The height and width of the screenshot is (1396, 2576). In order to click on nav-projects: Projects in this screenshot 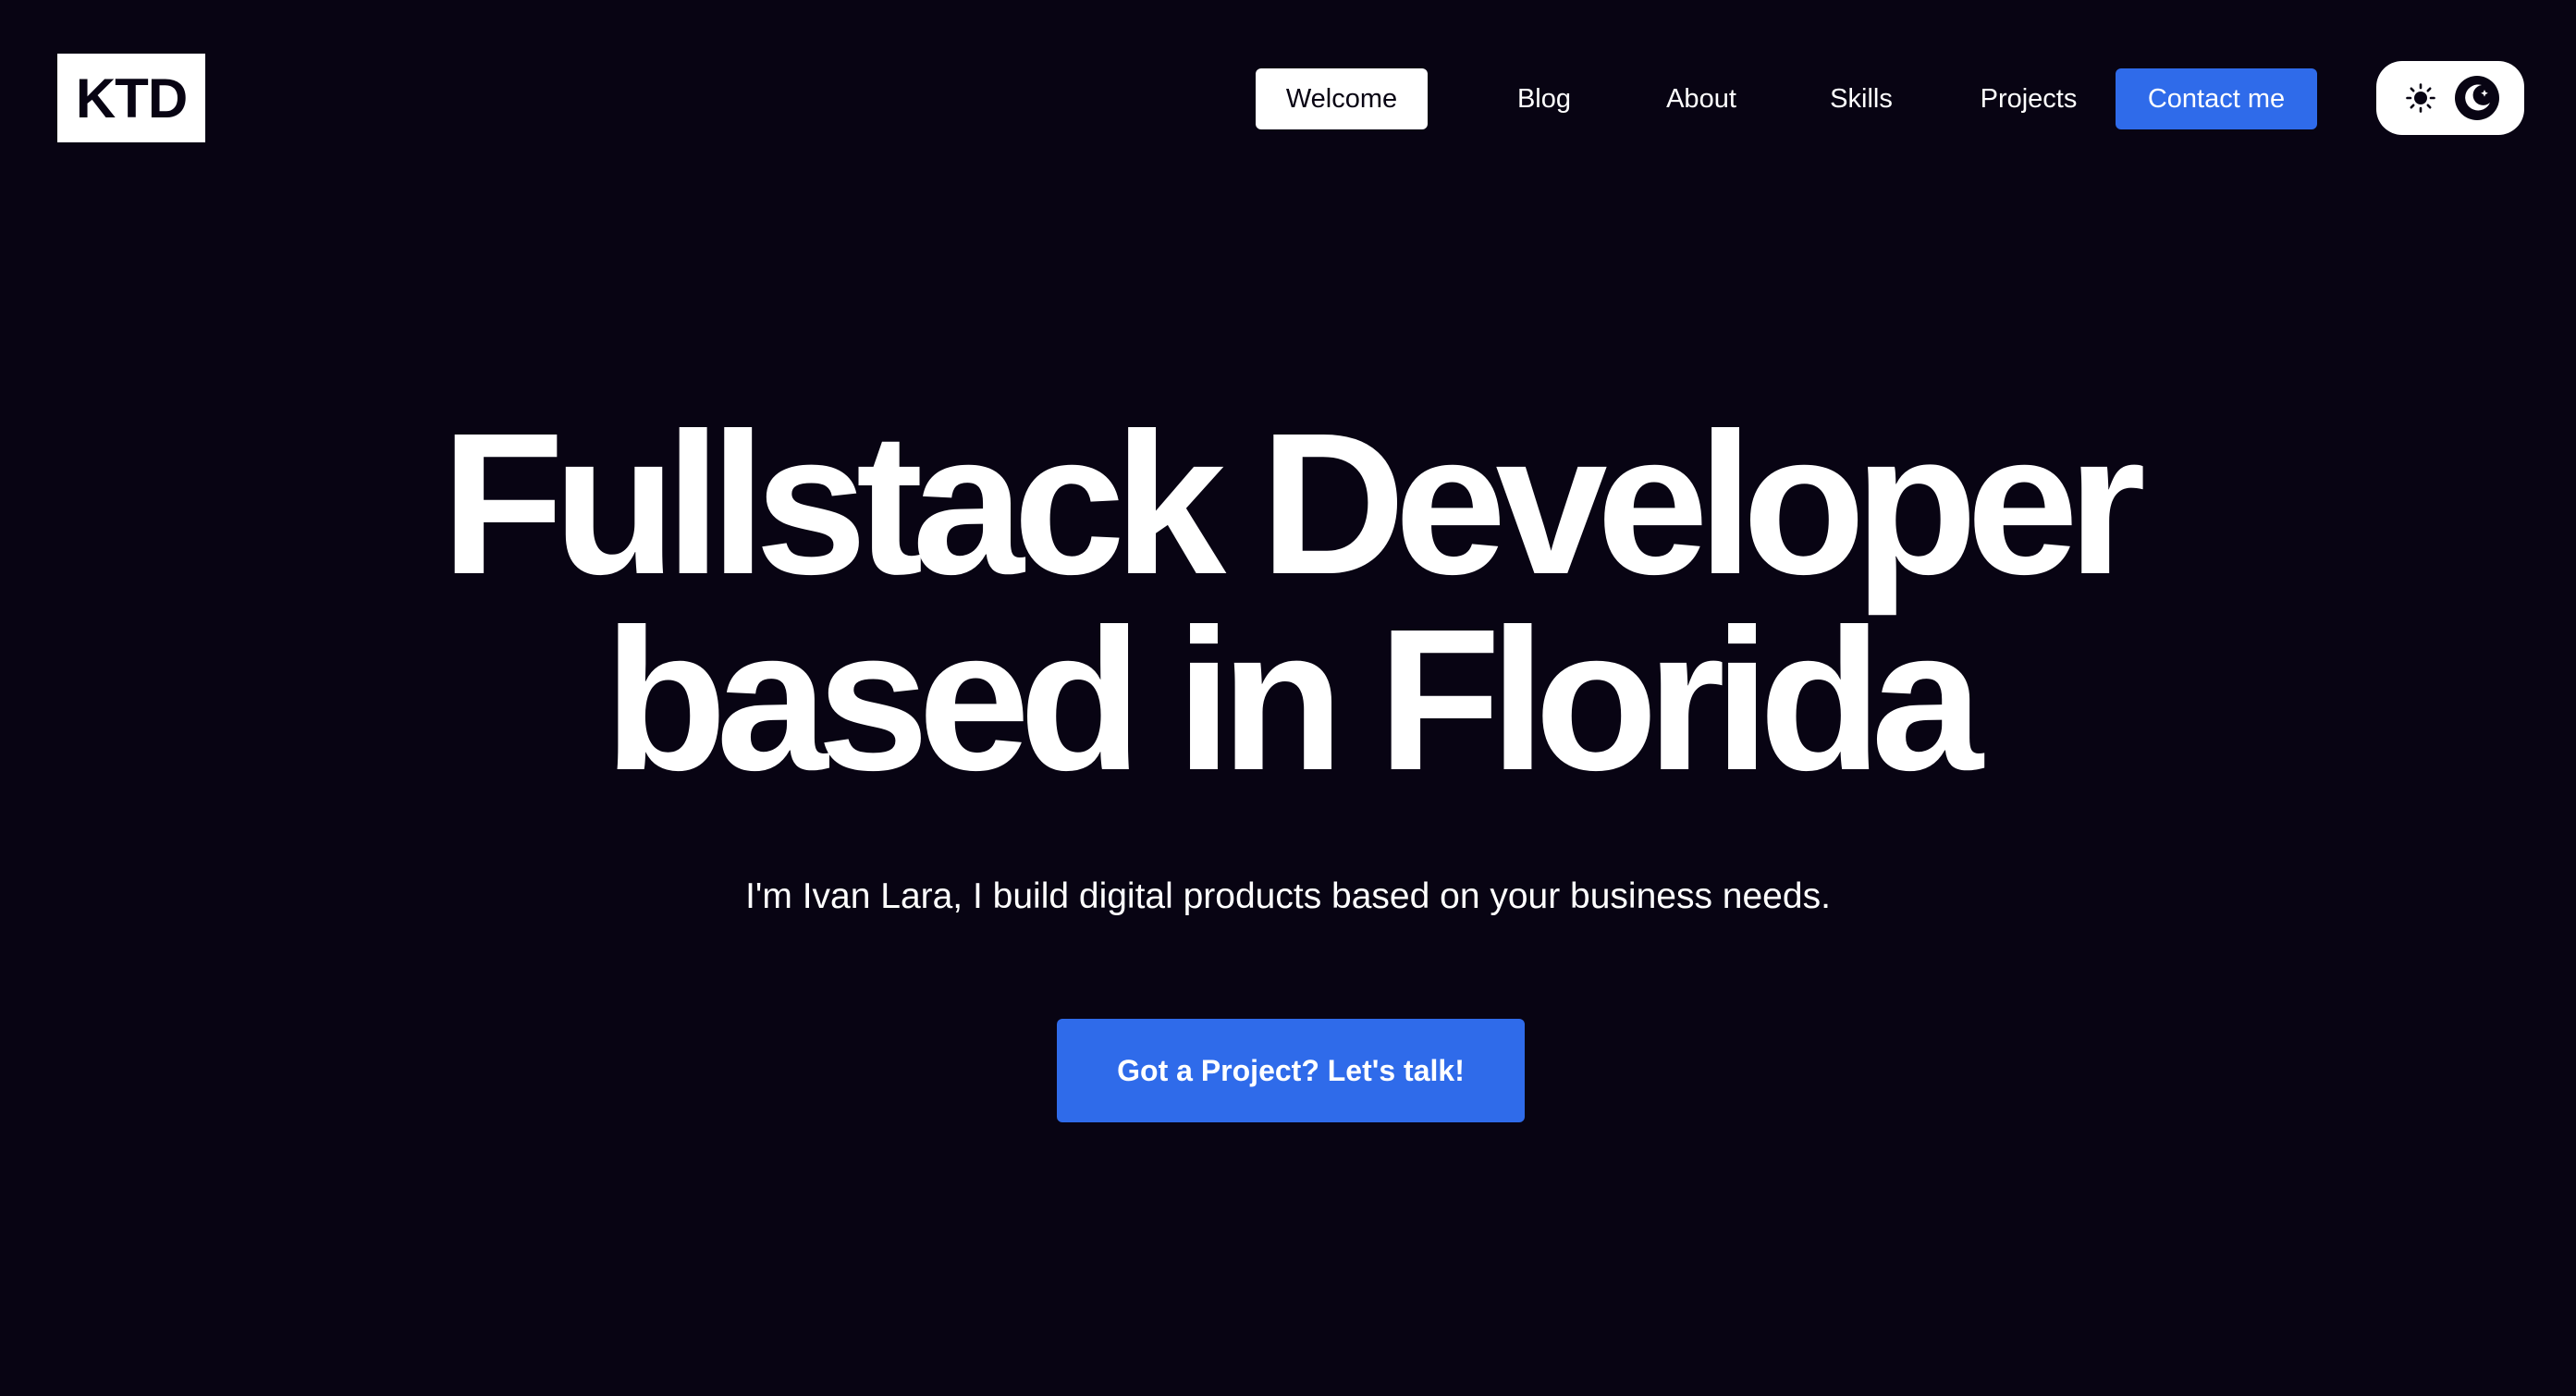, I will do `click(2028, 98)`.